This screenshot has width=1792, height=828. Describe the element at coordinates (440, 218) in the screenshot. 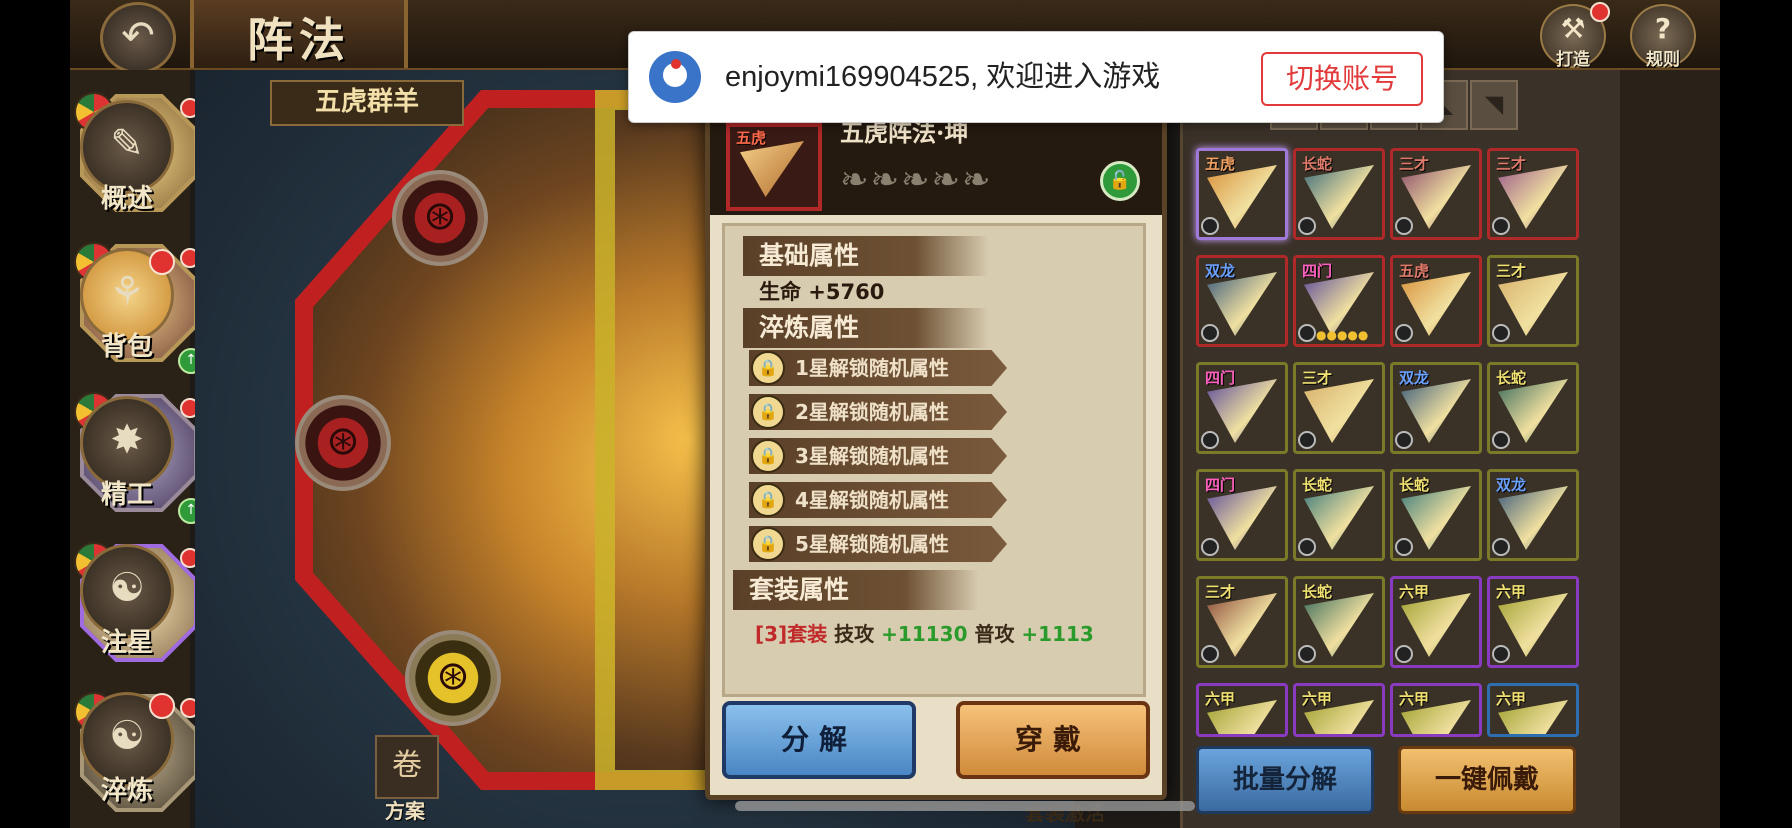

I see `formation-slot-1: ⊛` at that location.